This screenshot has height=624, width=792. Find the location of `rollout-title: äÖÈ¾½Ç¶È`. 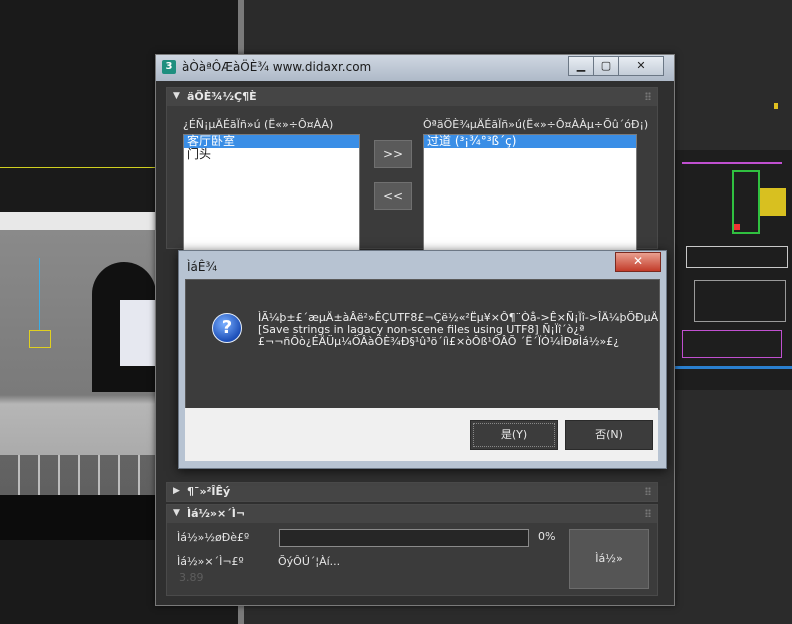

rollout-title: äÖÈ¾½Ç¶È is located at coordinates (222, 96).